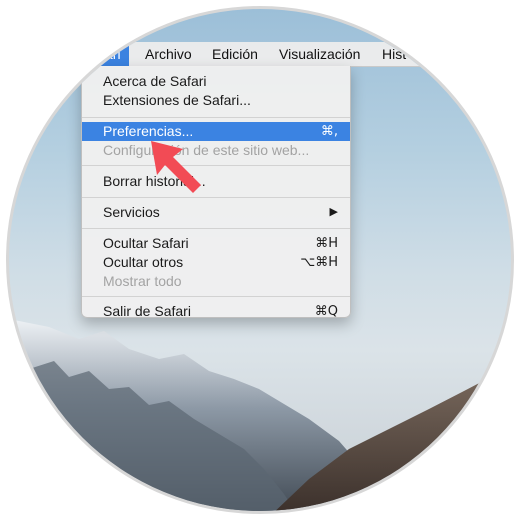  Describe the element at coordinates (216, 243) in the screenshot. I see `menu-item-hide-safari: Ocultar Safari ⌘H` at that location.